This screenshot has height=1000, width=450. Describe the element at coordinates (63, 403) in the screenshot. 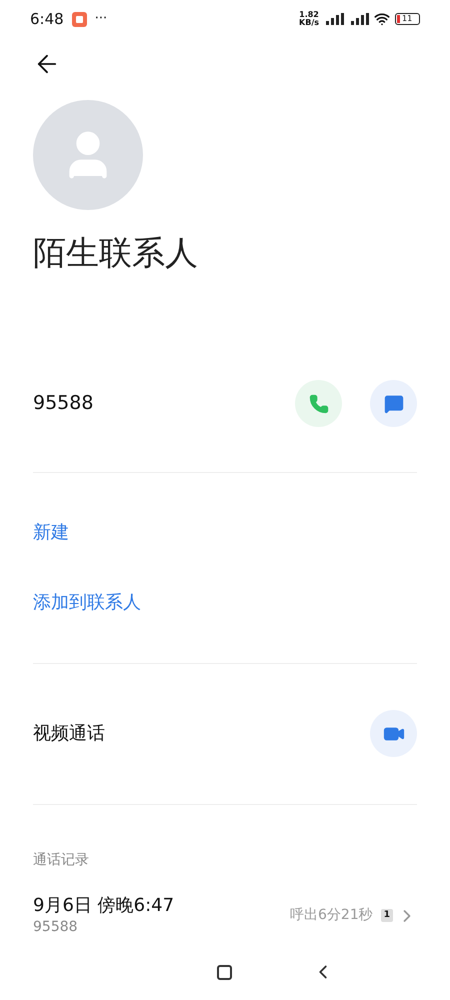

I see `phone-number: 95588` at that location.